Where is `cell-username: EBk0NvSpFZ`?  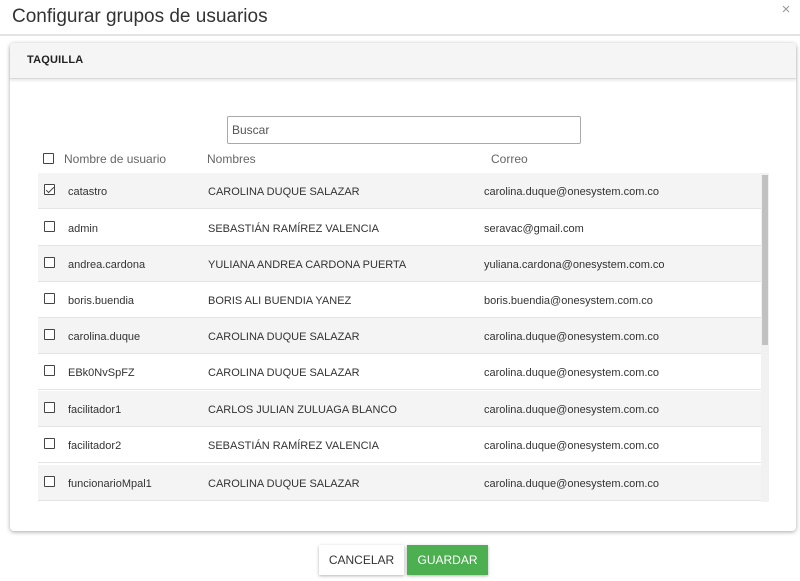 cell-username: EBk0NvSpFZ is located at coordinates (101, 373).